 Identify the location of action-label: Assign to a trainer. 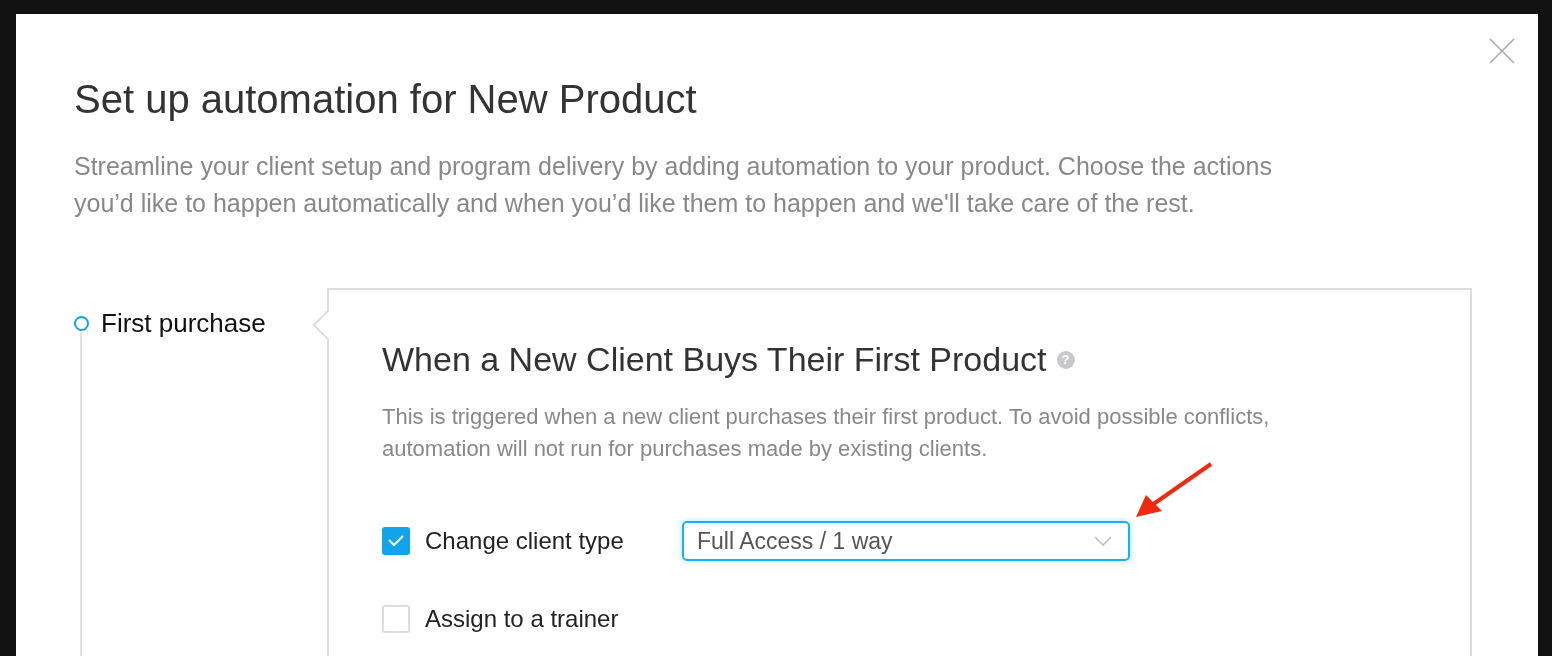
(522, 619).